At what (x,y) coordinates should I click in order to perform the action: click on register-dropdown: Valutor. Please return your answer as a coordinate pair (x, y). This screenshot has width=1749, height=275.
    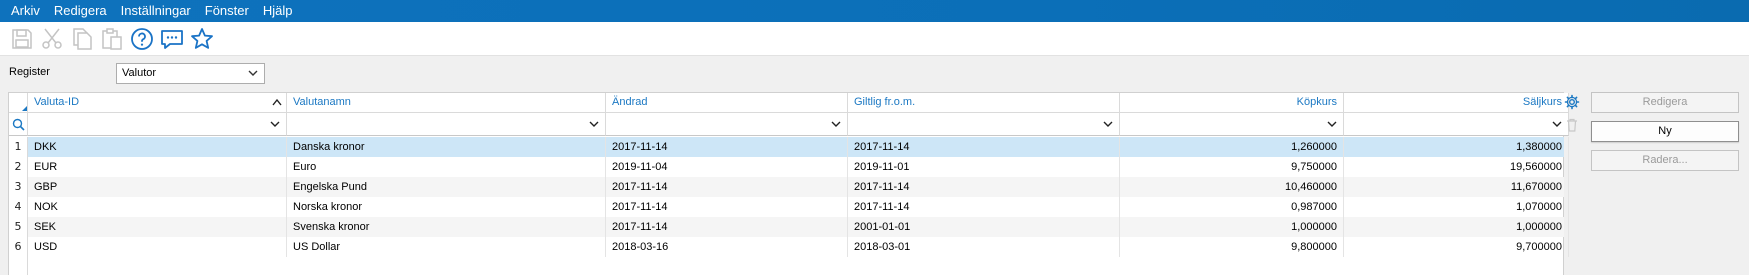
    Looking at the image, I should click on (190, 73).